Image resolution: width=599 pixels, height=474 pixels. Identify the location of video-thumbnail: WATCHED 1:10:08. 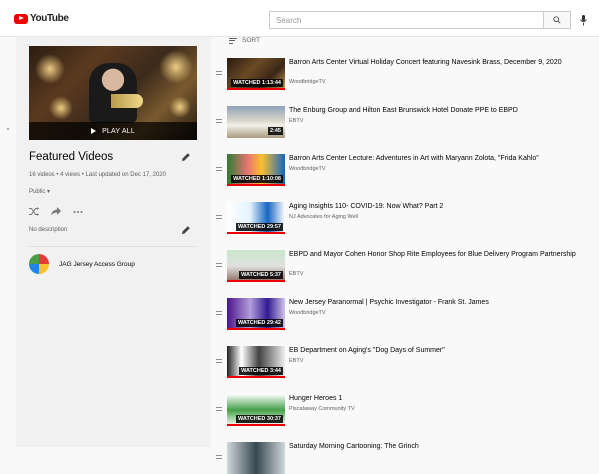
(256, 170).